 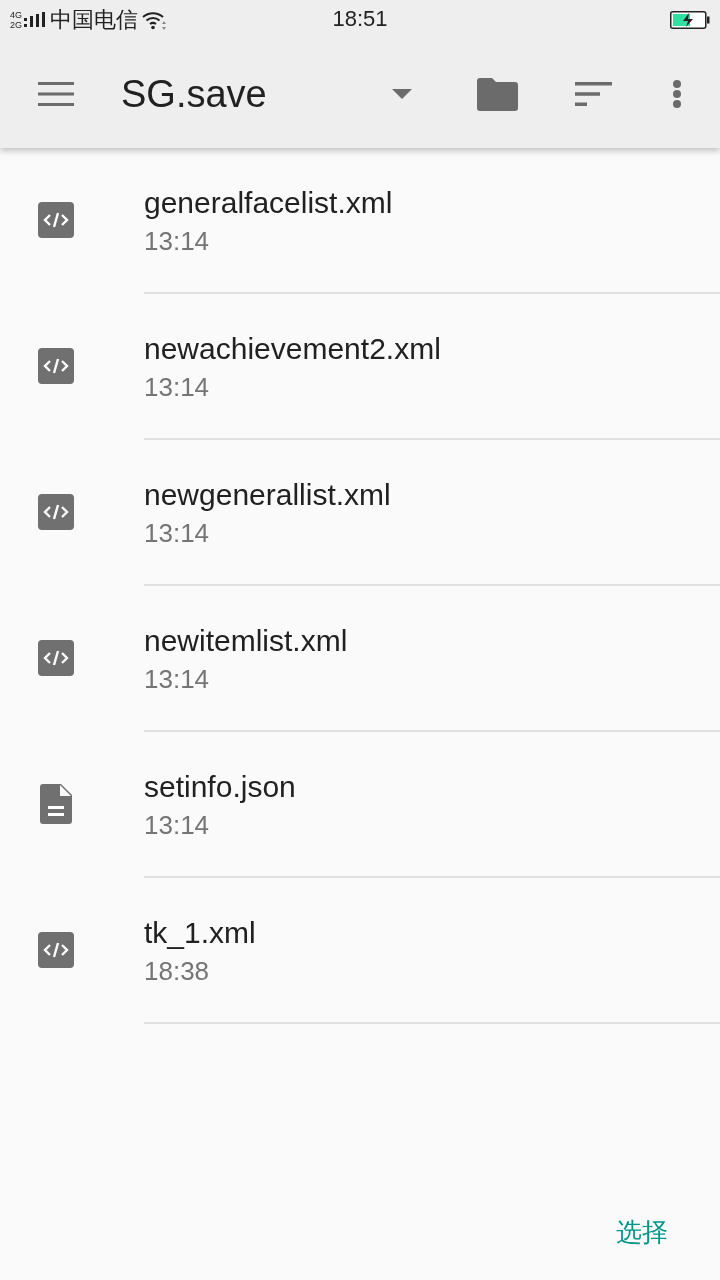 I want to click on network-type-label: 2G, so click(x=16, y=25).